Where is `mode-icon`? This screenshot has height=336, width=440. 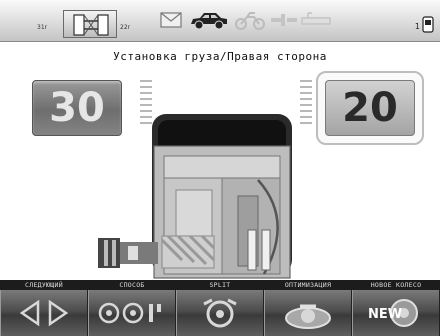
mode-icon is located at coordinates (129, 313).